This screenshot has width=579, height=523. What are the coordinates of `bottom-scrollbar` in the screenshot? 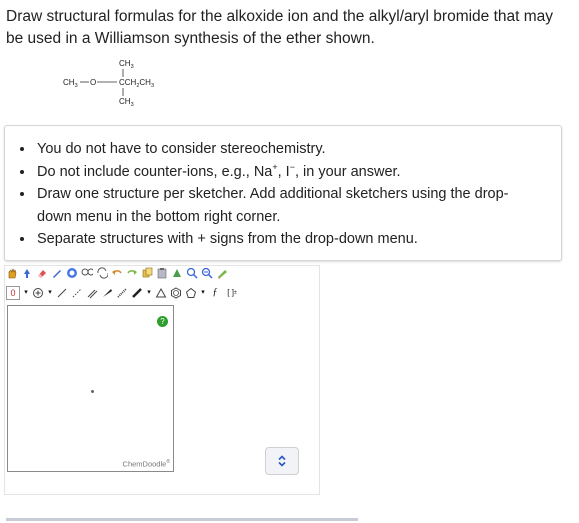 It's located at (182, 519).